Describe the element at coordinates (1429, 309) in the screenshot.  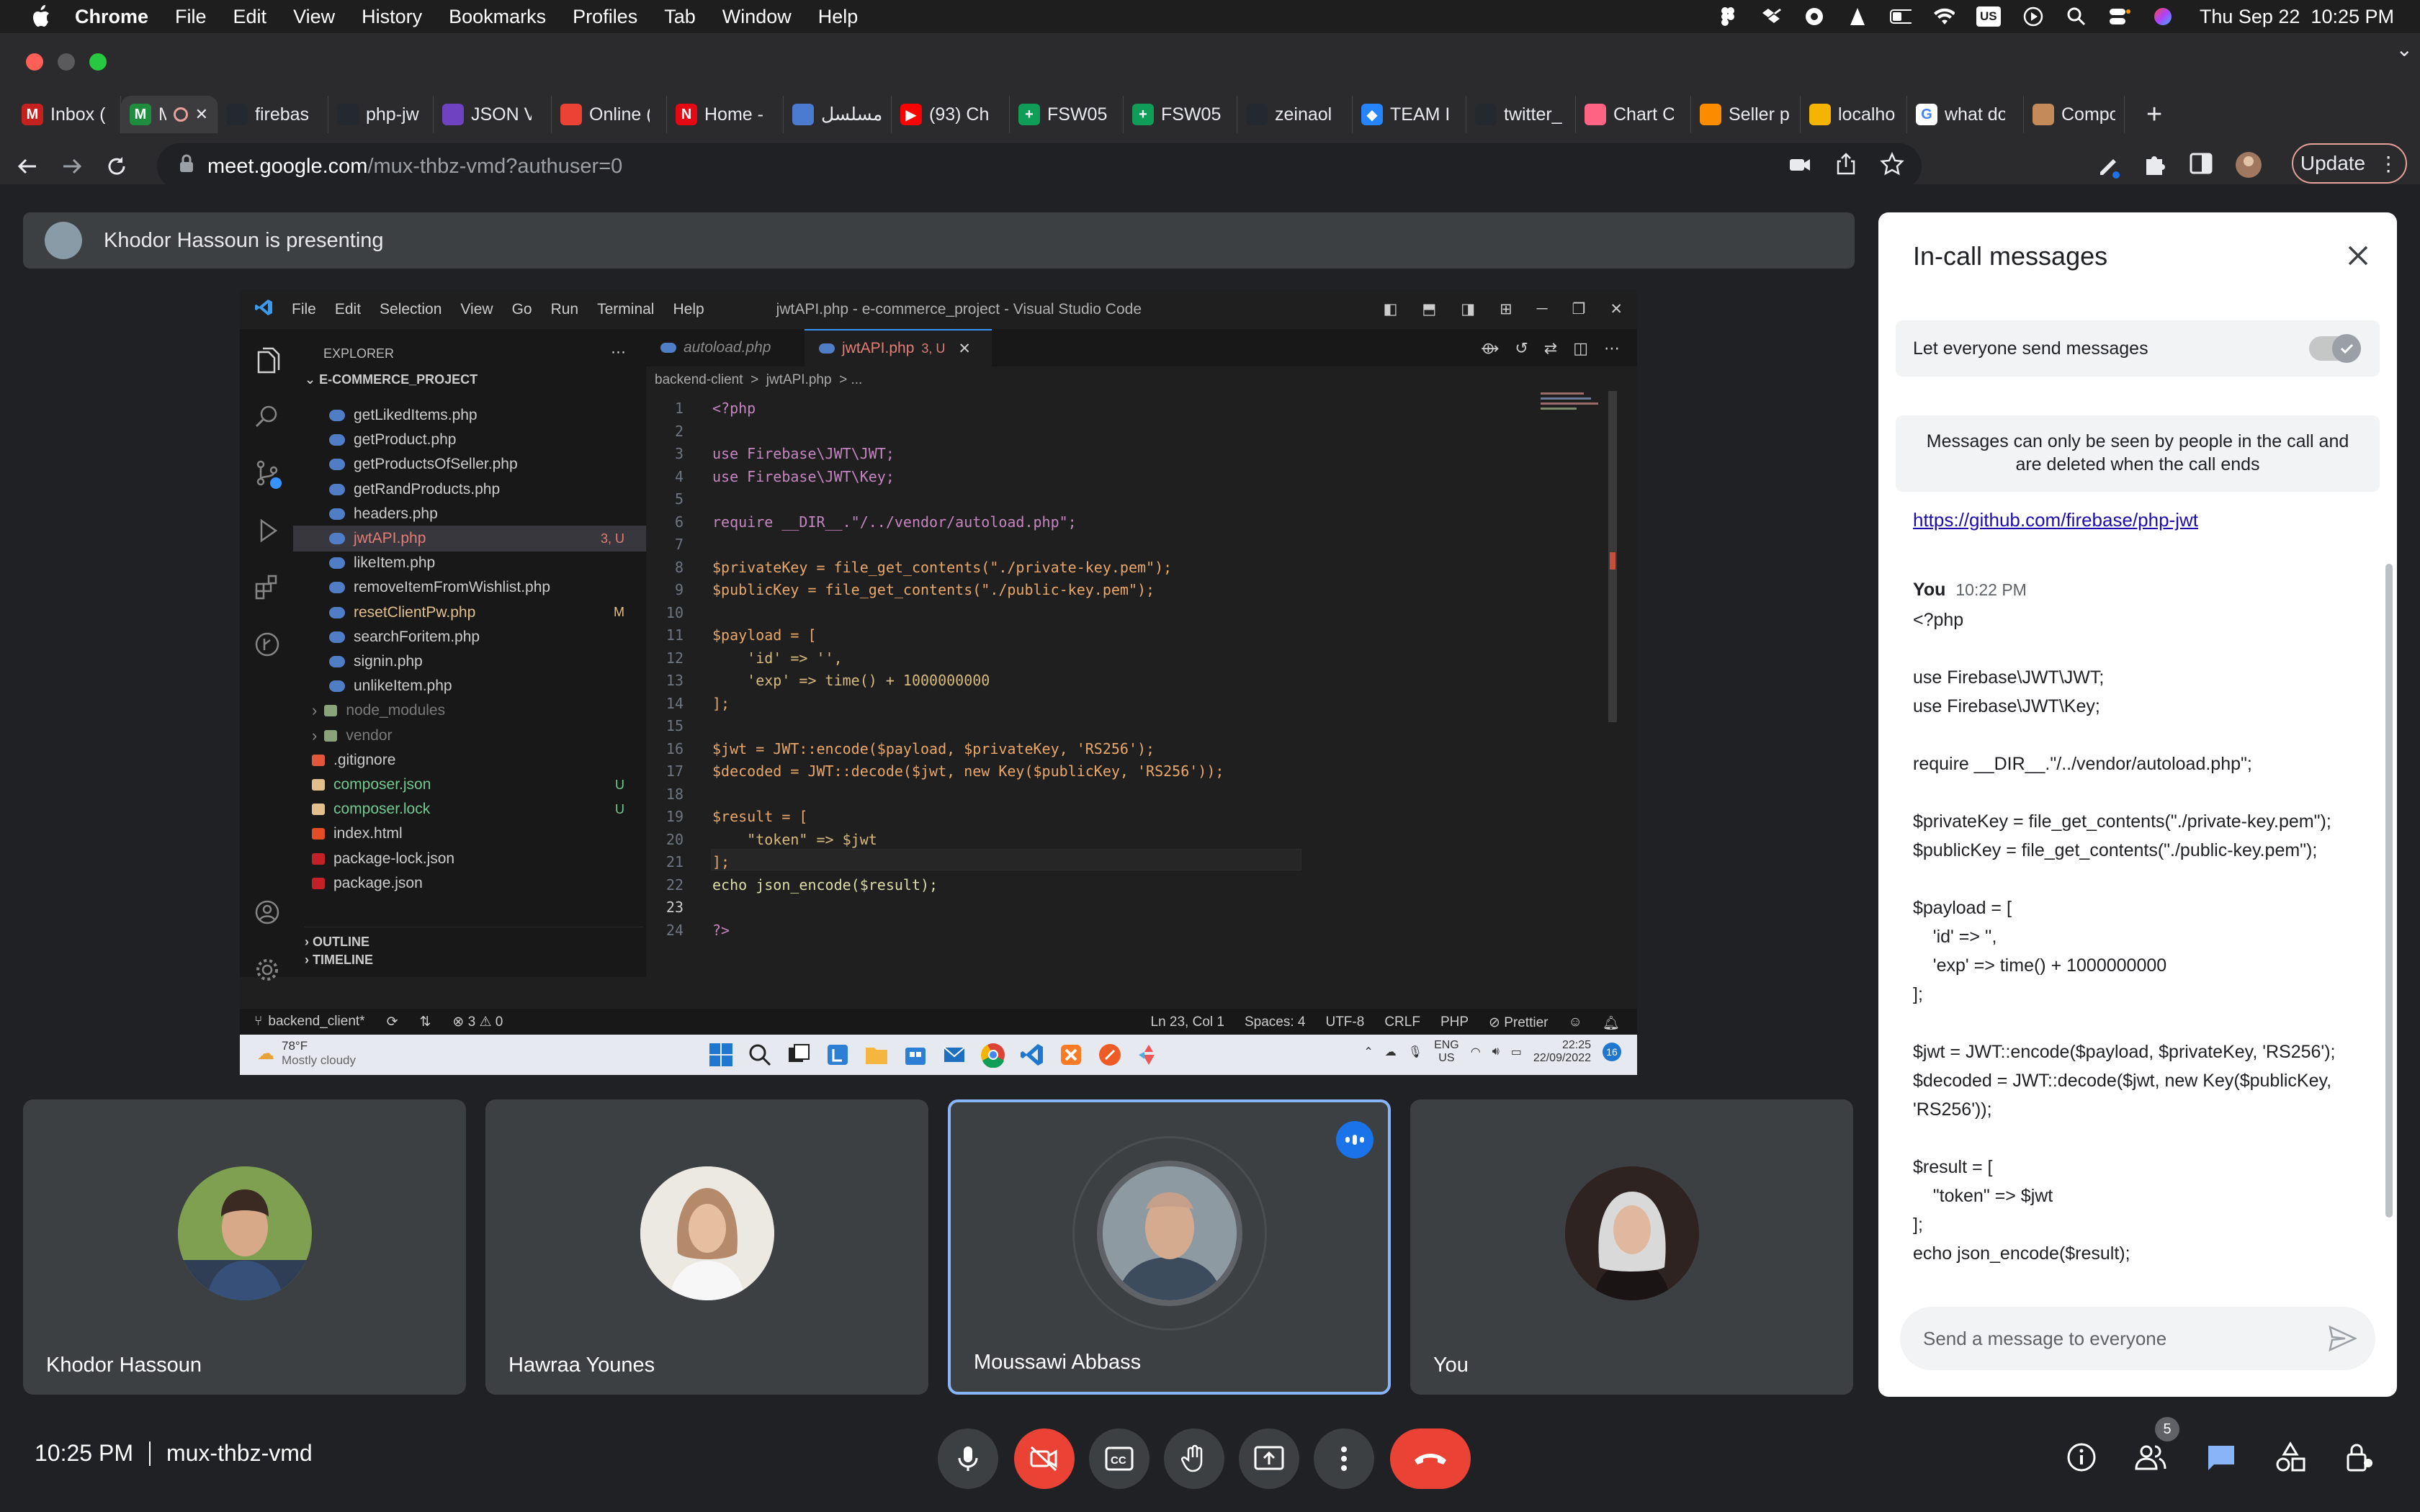
I see `panel-toggle-icon: ⬒` at that location.